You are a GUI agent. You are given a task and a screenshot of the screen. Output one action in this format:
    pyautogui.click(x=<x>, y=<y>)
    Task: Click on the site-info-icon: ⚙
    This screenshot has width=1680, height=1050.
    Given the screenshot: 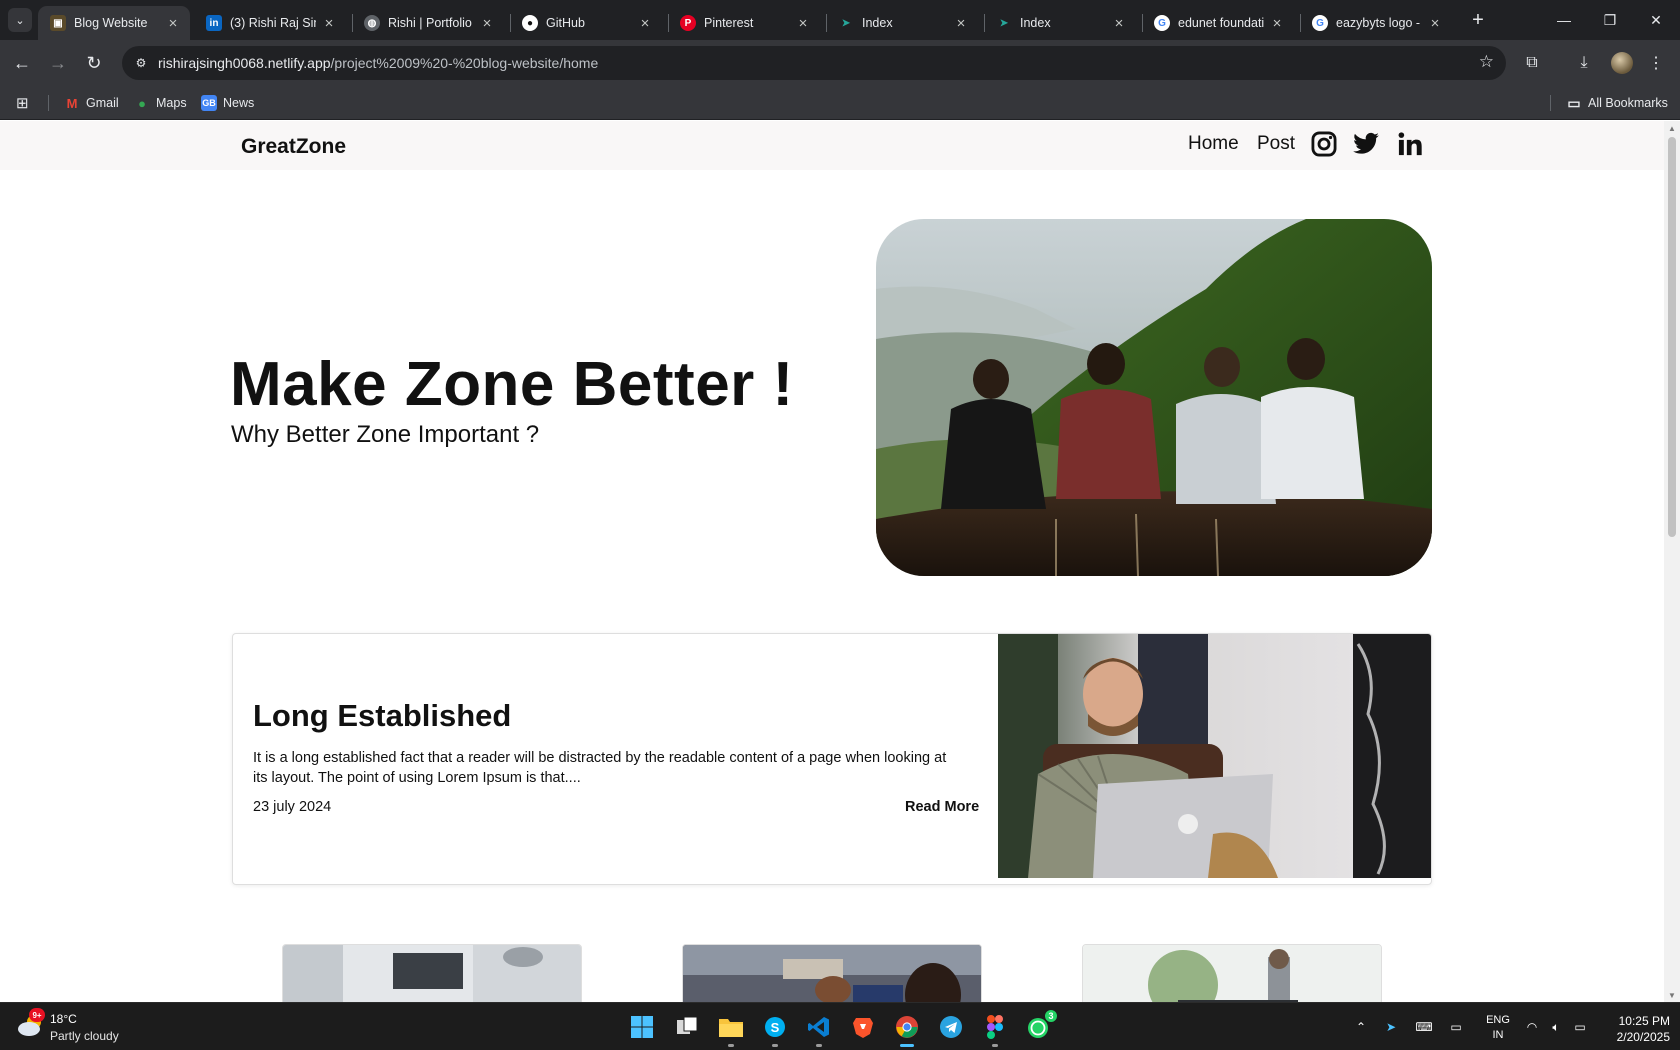 What is the action you would take?
    pyautogui.click(x=141, y=63)
    